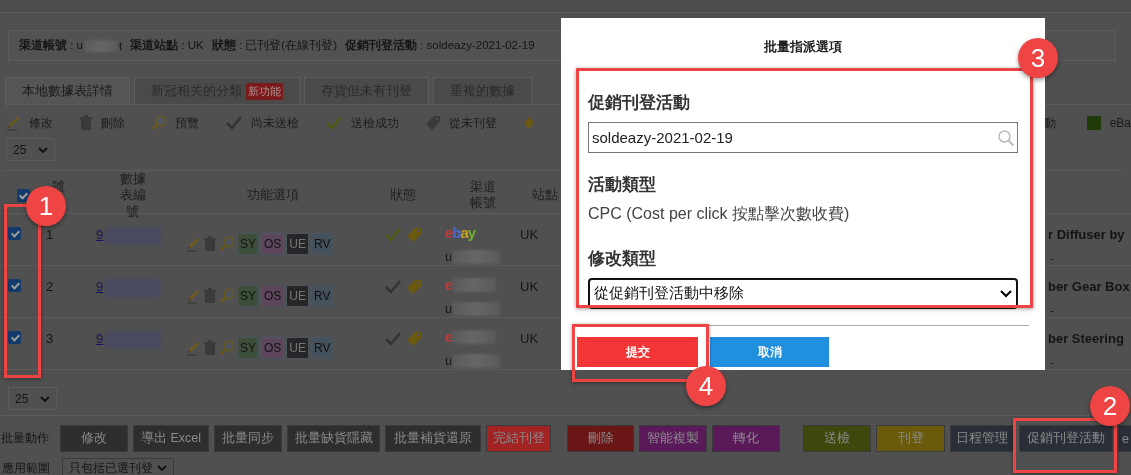 Image resolution: width=1131 pixels, height=475 pixels. I want to click on row-number: 2, so click(50, 286).